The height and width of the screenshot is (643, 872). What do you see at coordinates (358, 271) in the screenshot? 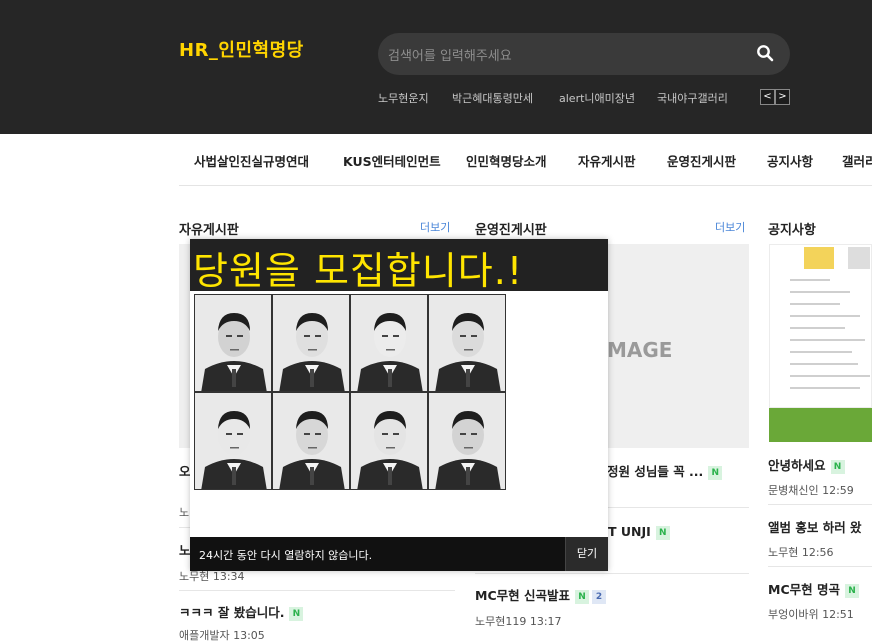
I see `popup-banner-text: 당원을 모집합니다.!` at bounding box center [358, 271].